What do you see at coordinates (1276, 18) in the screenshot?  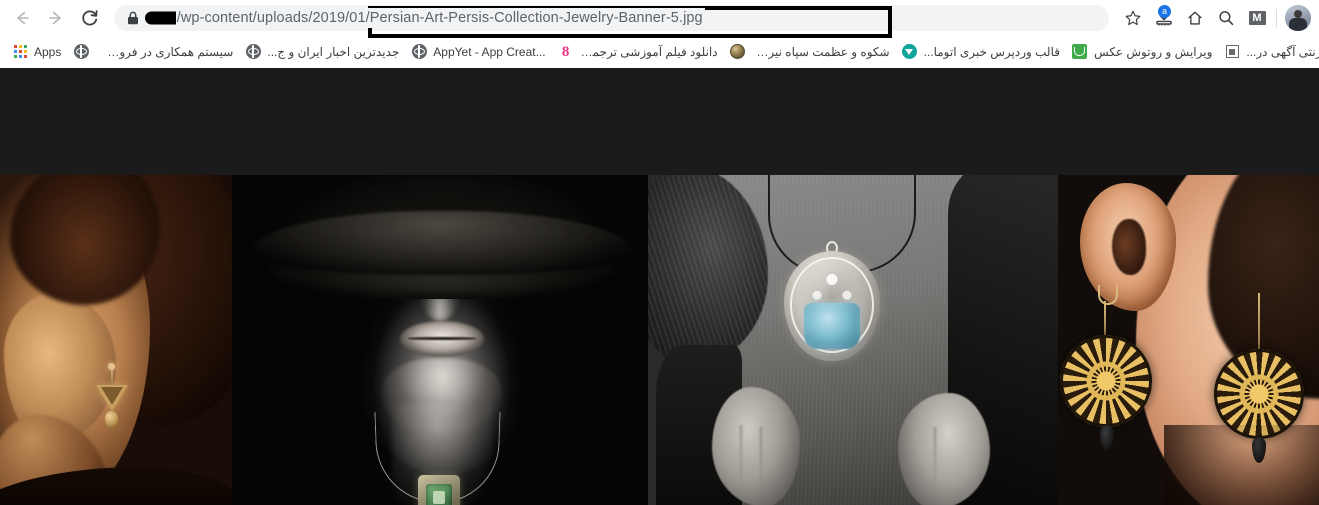 I see `toolbar-divider` at bounding box center [1276, 18].